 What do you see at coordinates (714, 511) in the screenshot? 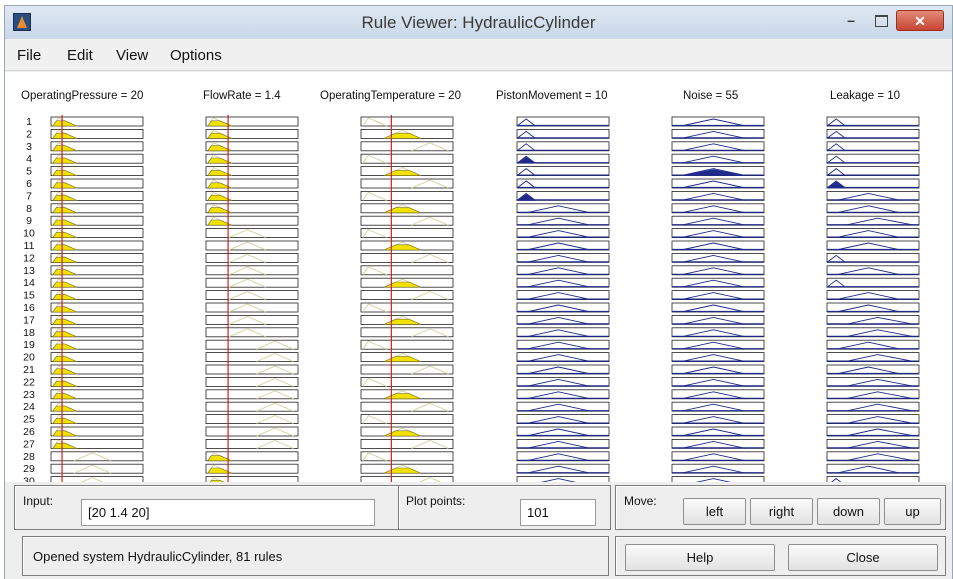
I see `move-left-button: left` at bounding box center [714, 511].